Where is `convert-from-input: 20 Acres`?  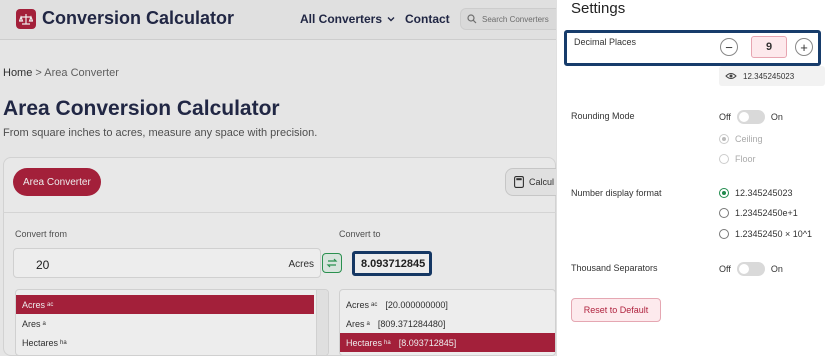
convert-from-input: 20 Acres is located at coordinates (167, 263).